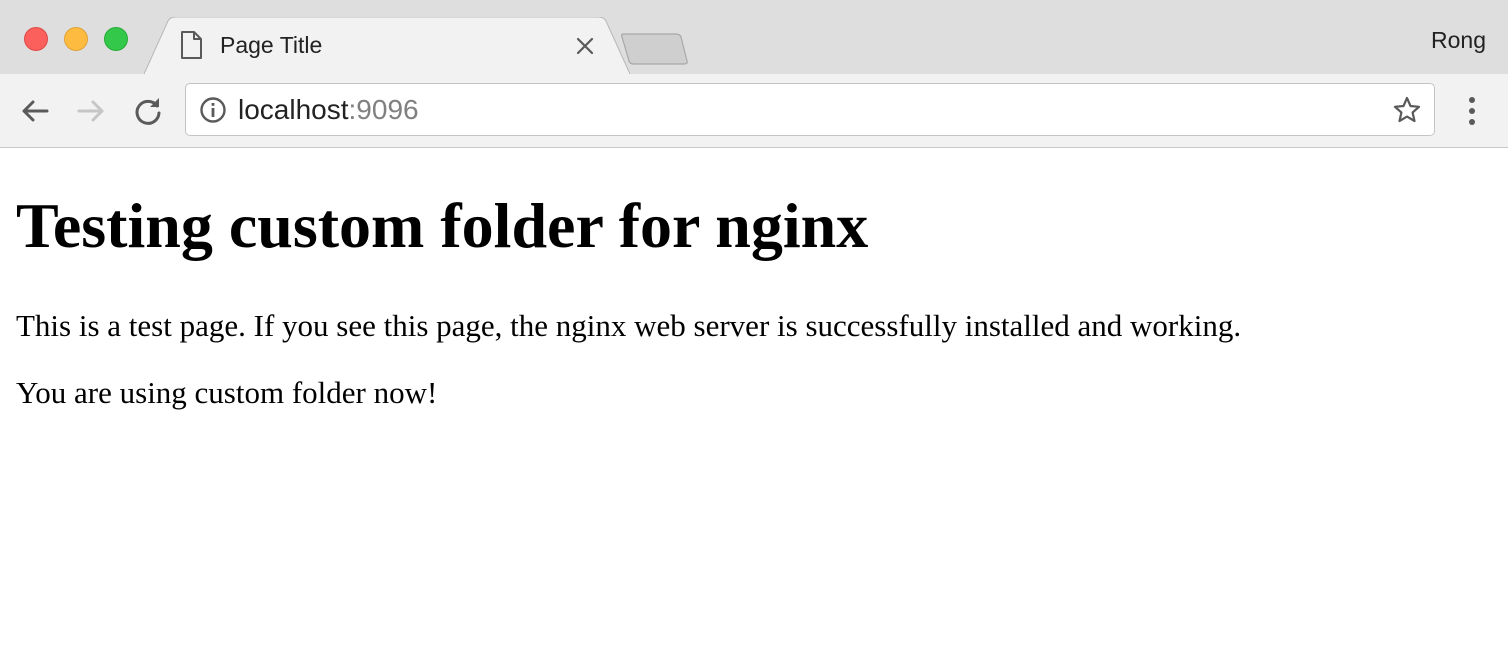 The width and height of the screenshot is (1508, 656). What do you see at coordinates (116, 39) in the screenshot?
I see `window-maximize-button` at bounding box center [116, 39].